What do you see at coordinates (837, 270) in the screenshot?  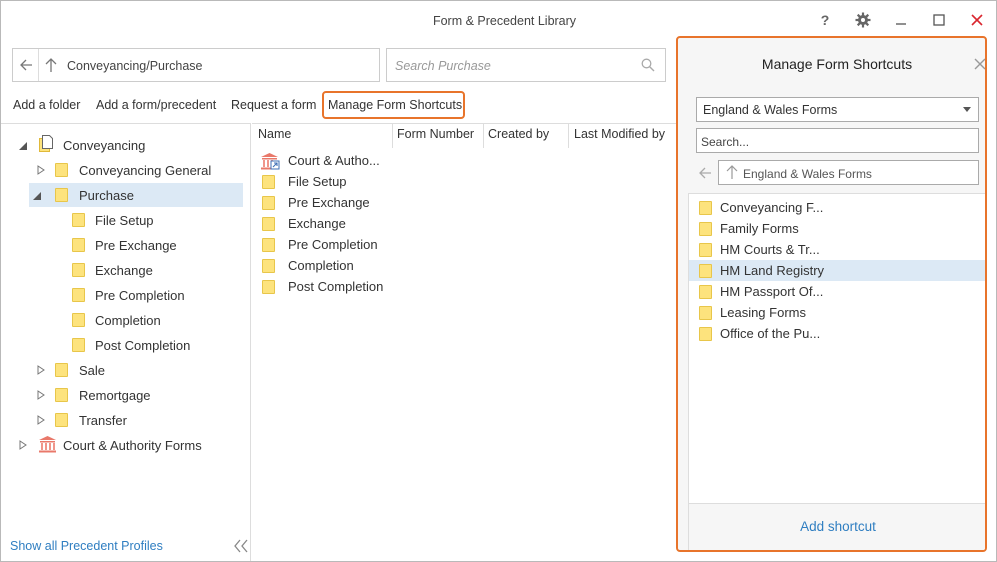 I see `list-item-selected: HM Land Registry` at bounding box center [837, 270].